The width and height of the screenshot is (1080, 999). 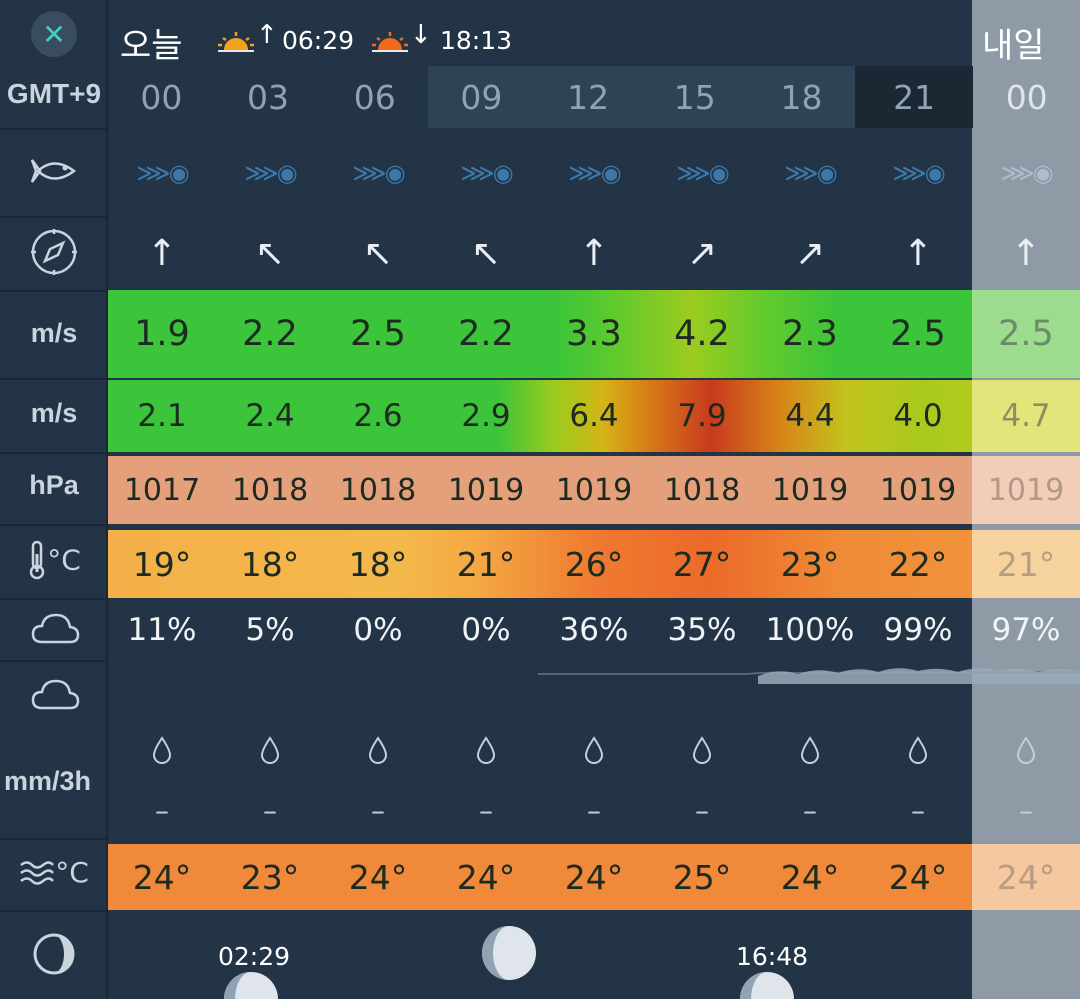 I want to click on cloud-cover-value: 11%, so click(x=162, y=630).